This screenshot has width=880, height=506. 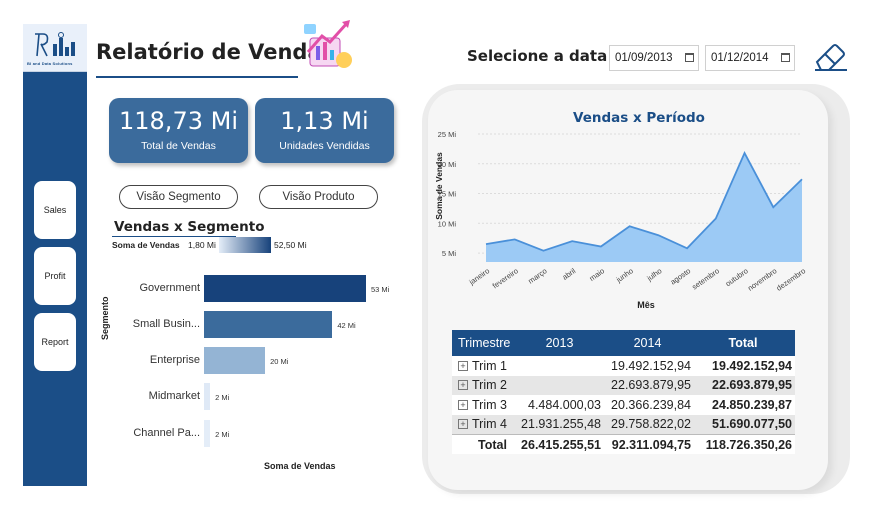 What do you see at coordinates (505, 278) in the screenshot?
I see `x-tick-label: fevereiro` at bounding box center [505, 278].